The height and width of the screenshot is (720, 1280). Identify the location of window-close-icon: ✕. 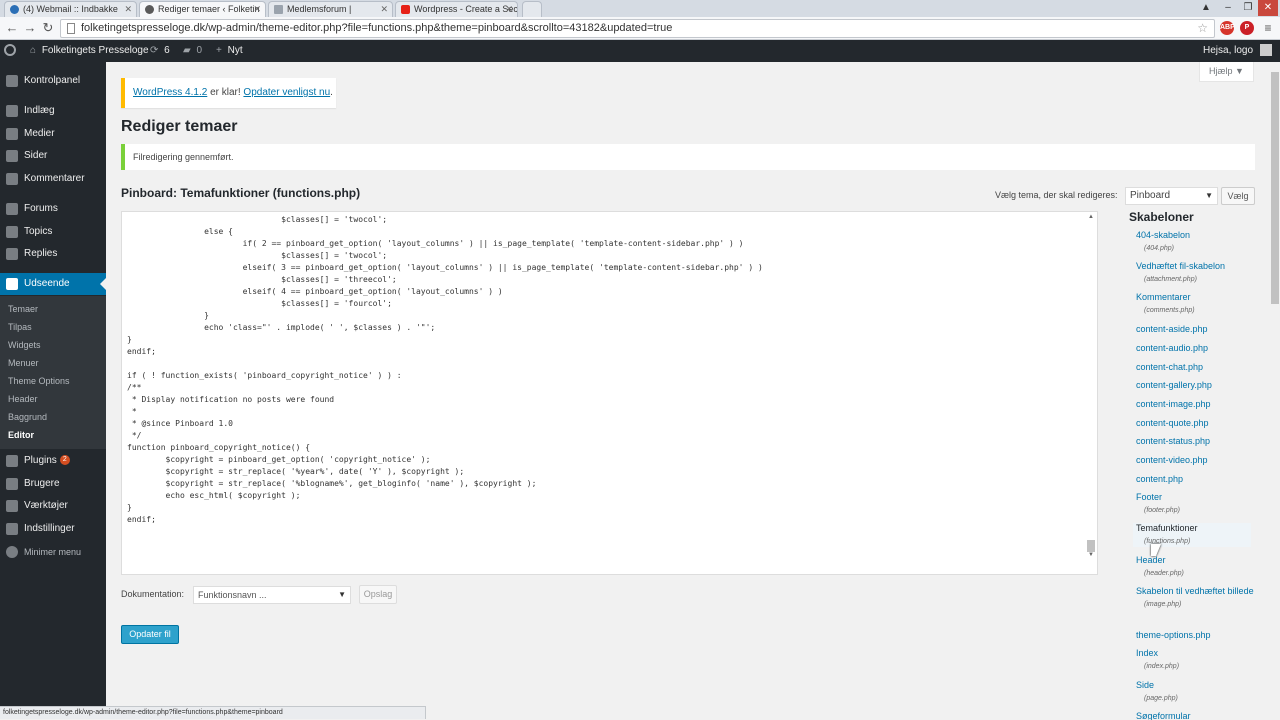
(1268, 8).